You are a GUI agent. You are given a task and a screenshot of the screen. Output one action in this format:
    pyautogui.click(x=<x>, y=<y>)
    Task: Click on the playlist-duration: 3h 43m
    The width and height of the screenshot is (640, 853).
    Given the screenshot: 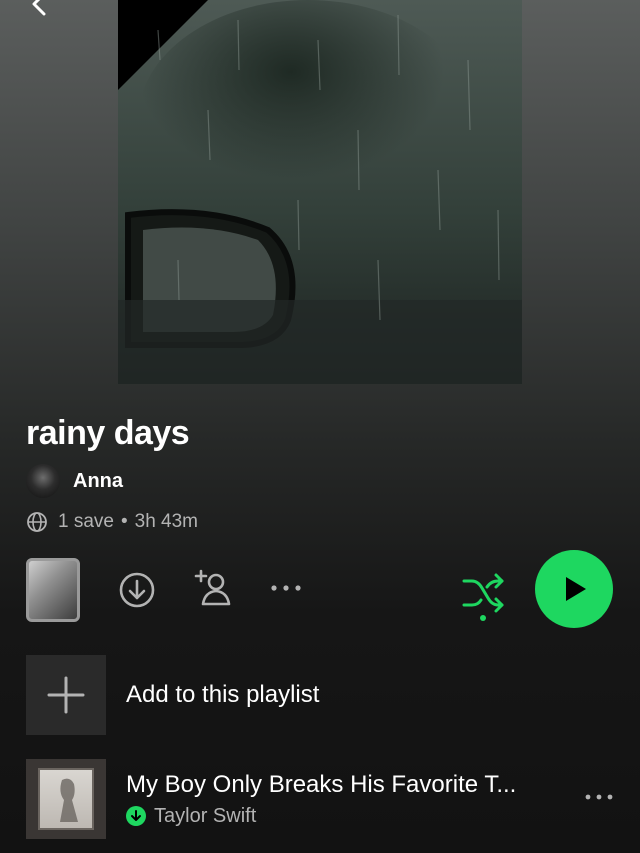 What is the action you would take?
    pyautogui.click(x=166, y=521)
    